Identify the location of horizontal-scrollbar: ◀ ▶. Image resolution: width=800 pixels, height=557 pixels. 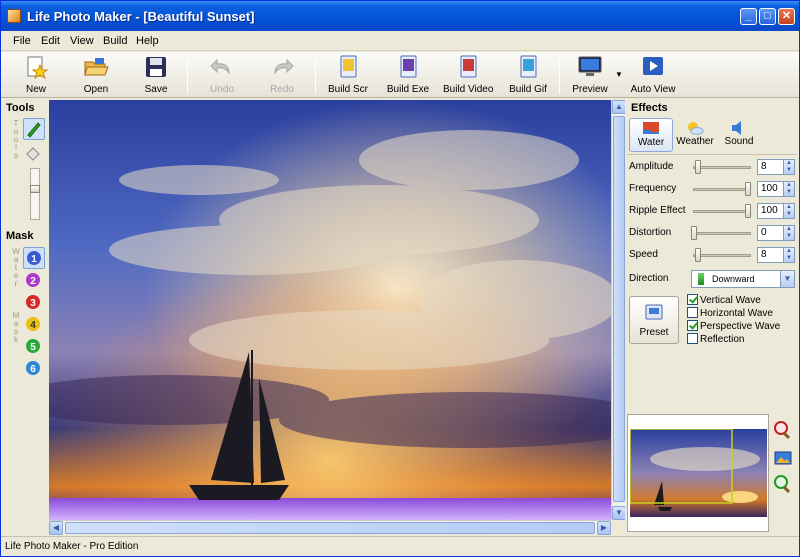
(330, 527).